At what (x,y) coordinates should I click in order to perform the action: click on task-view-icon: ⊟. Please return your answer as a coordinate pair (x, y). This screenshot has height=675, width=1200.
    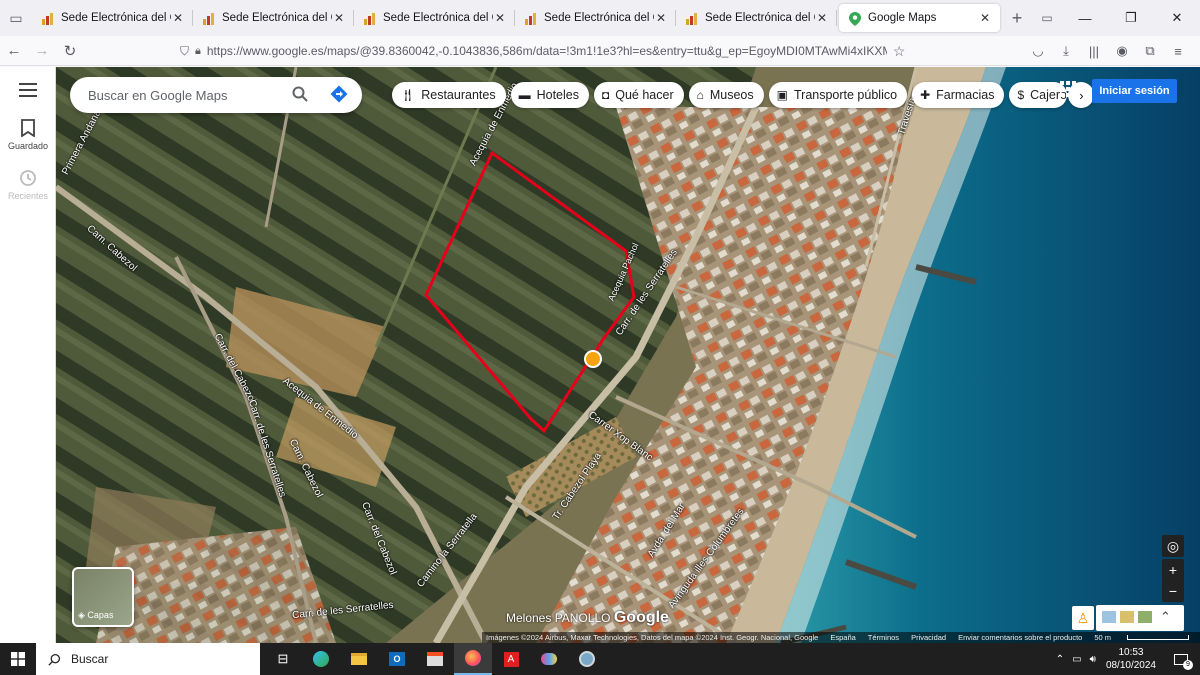
    Looking at the image, I should click on (283, 659).